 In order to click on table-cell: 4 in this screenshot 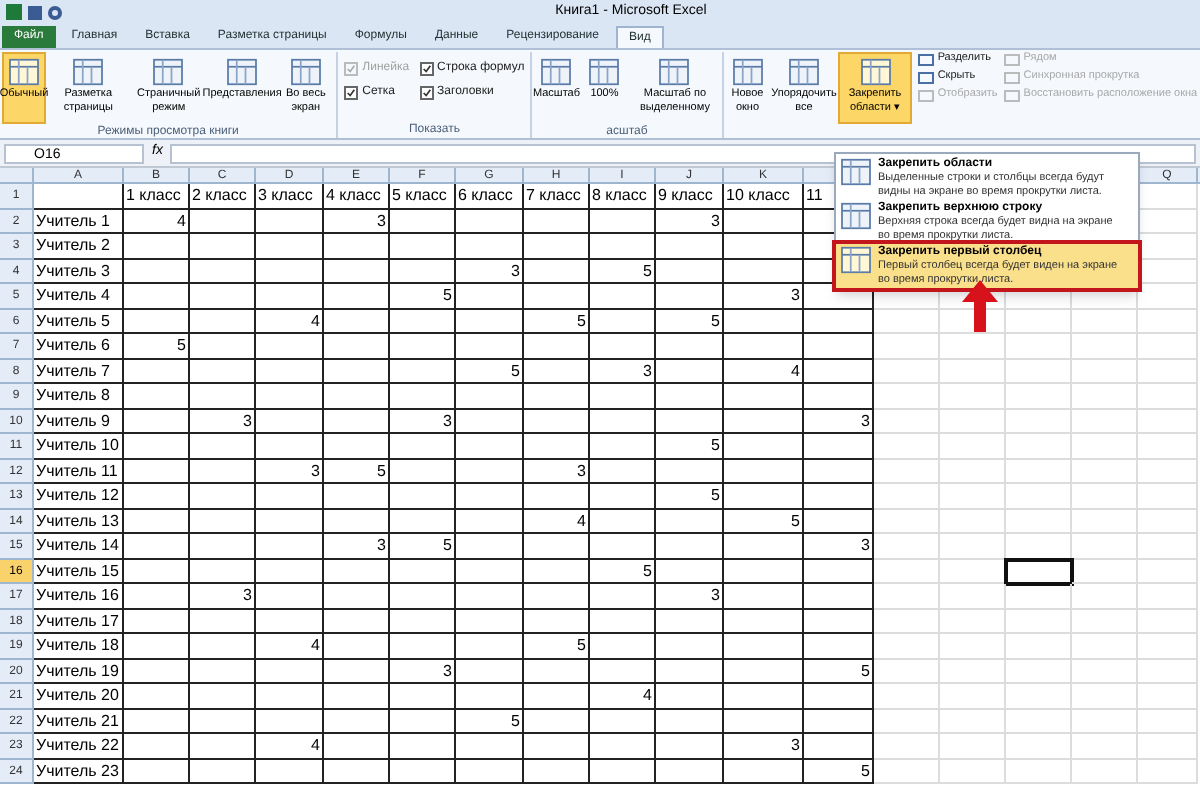, I will do `click(290, 321)`.